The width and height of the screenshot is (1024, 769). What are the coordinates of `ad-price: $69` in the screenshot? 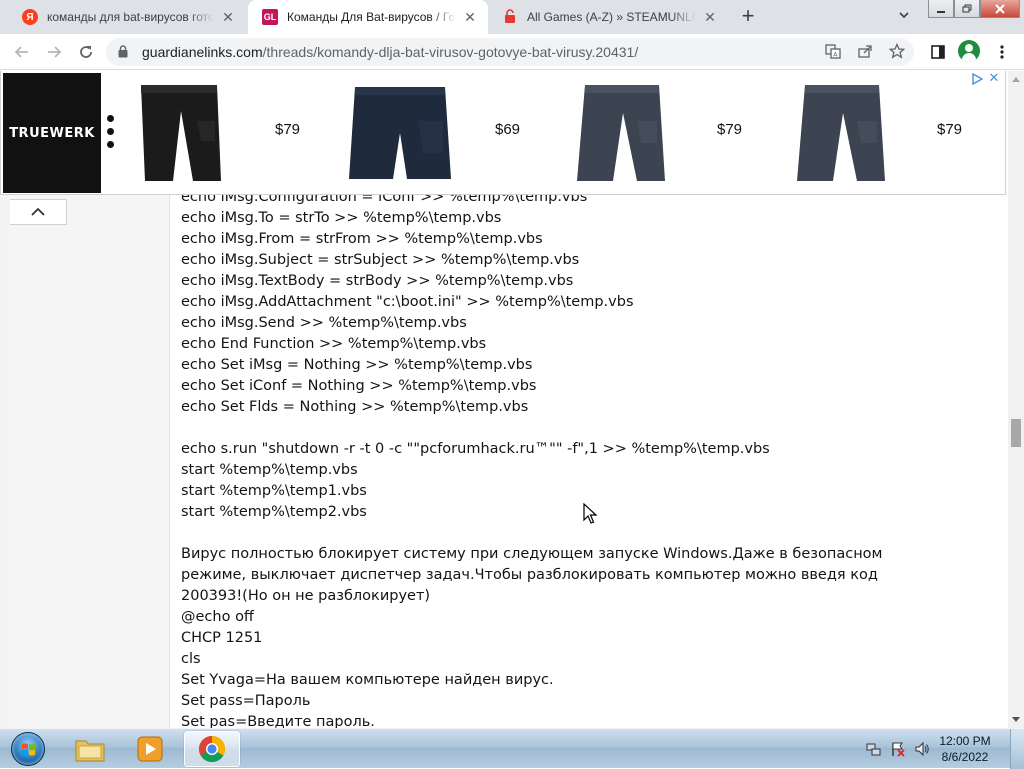 It's located at (507, 129).